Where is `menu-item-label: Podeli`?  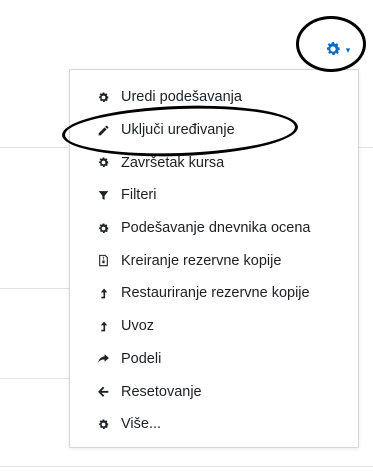
menu-item-label: Podeli is located at coordinates (141, 358).